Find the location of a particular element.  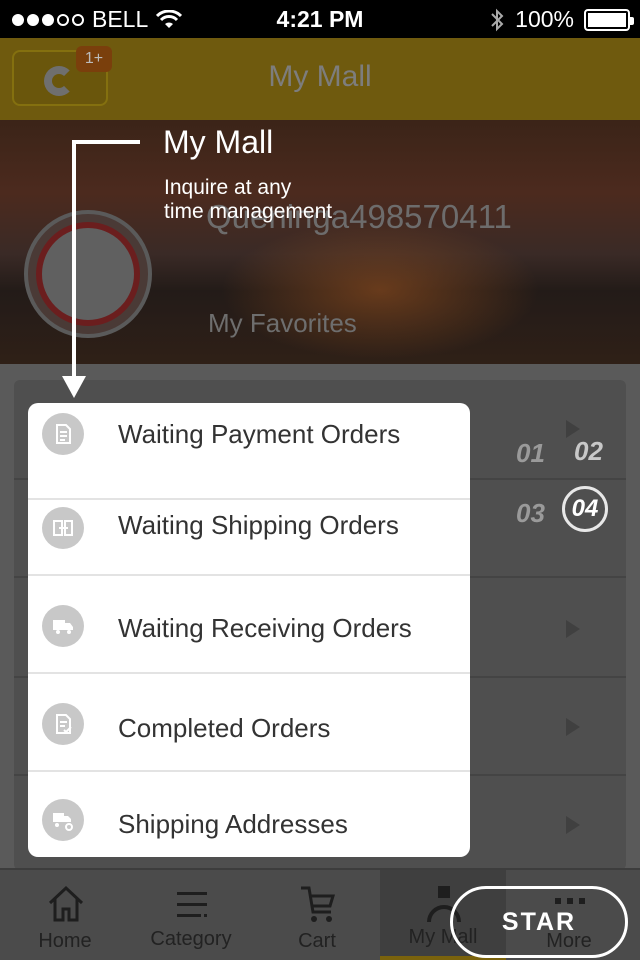

menu-item-label: Waiting Payment Orders is located at coordinates (259, 434).